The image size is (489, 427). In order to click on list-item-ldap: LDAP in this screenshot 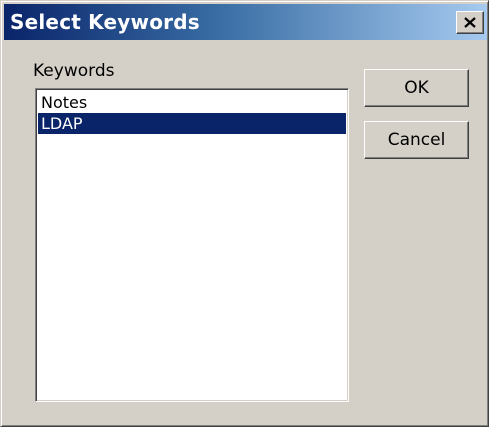, I will do `click(192, 123)`.